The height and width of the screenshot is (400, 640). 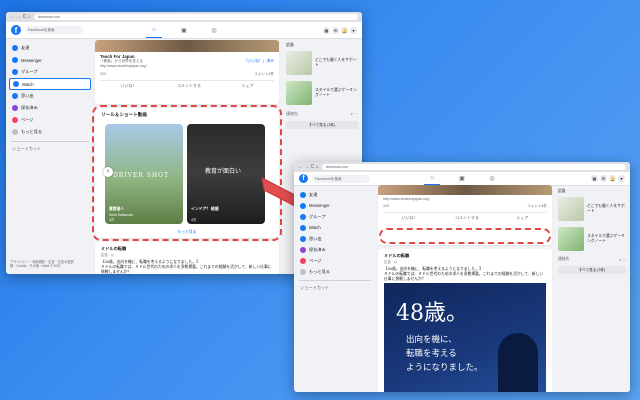 What do you see at coordinates (117, 209) in the screenshot?
I see `reel-caption: 賞賛者人` at bounding box center [117, 209].